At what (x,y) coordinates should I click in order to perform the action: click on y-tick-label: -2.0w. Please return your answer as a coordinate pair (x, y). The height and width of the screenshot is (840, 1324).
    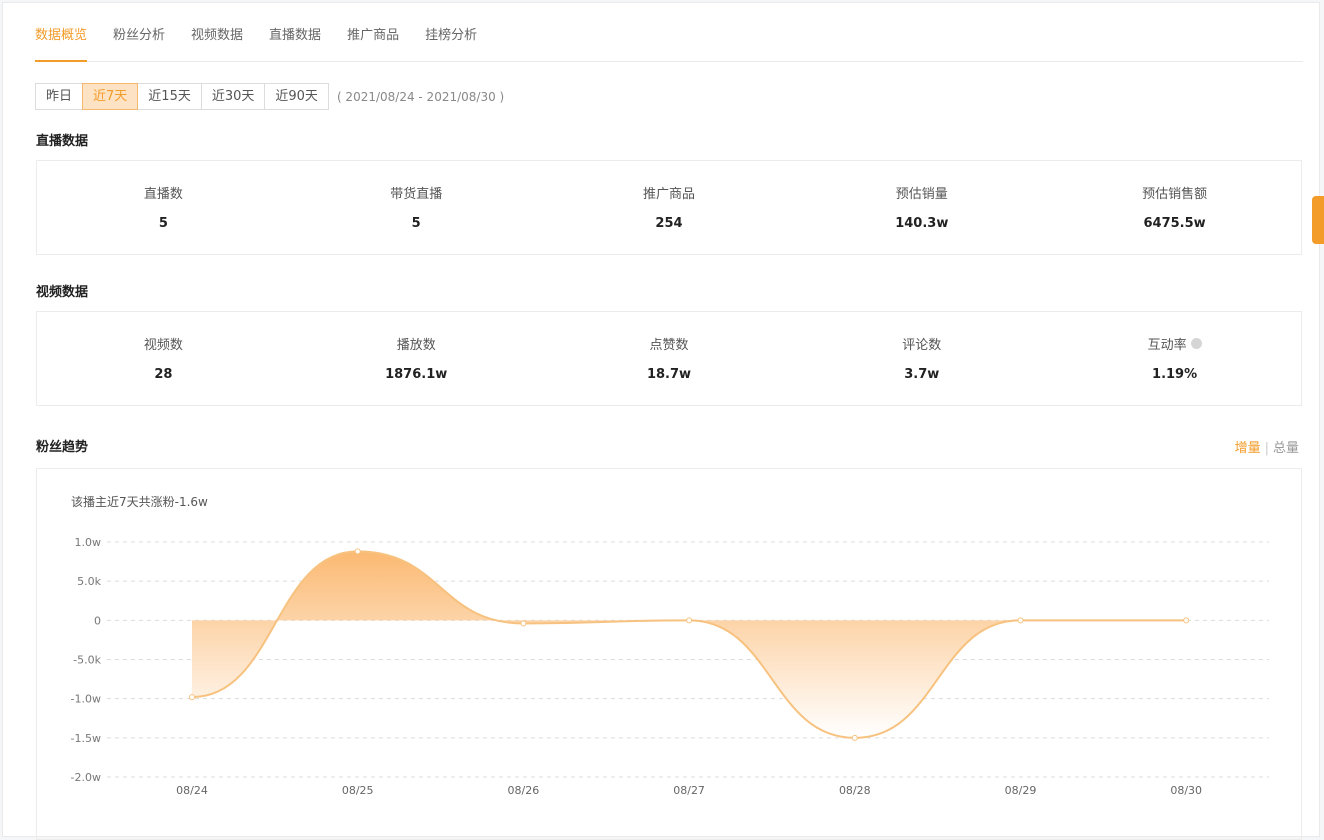
    Looking at the image, I should click on (86, 777).